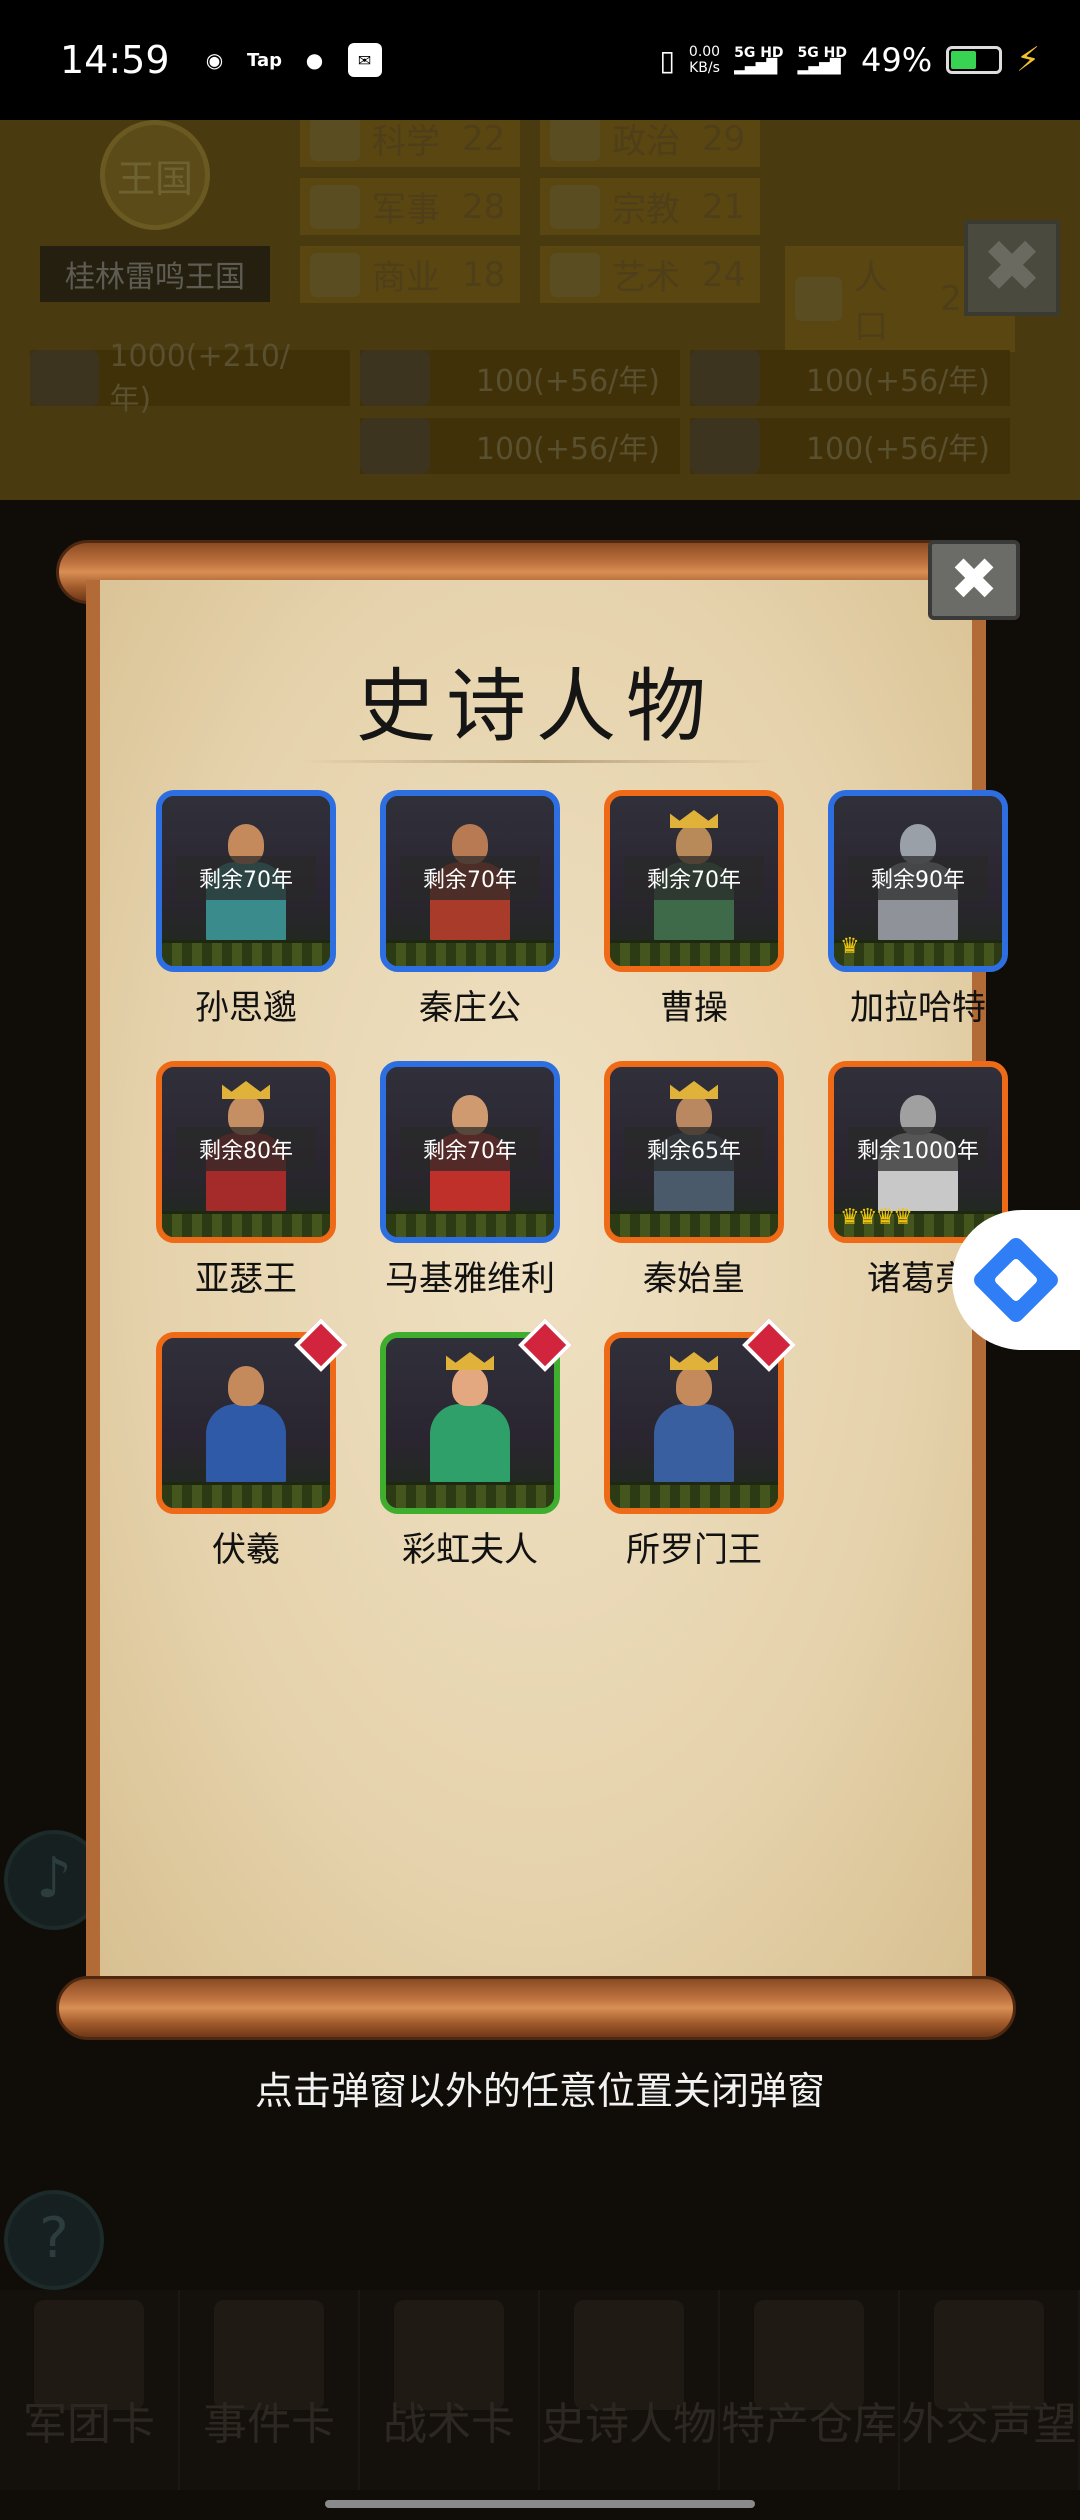  I want to click on planet-icon, so click(335, 138).